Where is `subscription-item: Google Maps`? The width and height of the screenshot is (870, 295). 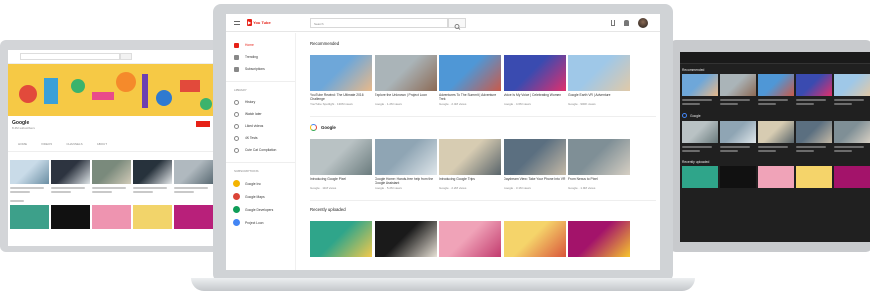
subscription-item: Google Maps is located at coordinates (260, 196).